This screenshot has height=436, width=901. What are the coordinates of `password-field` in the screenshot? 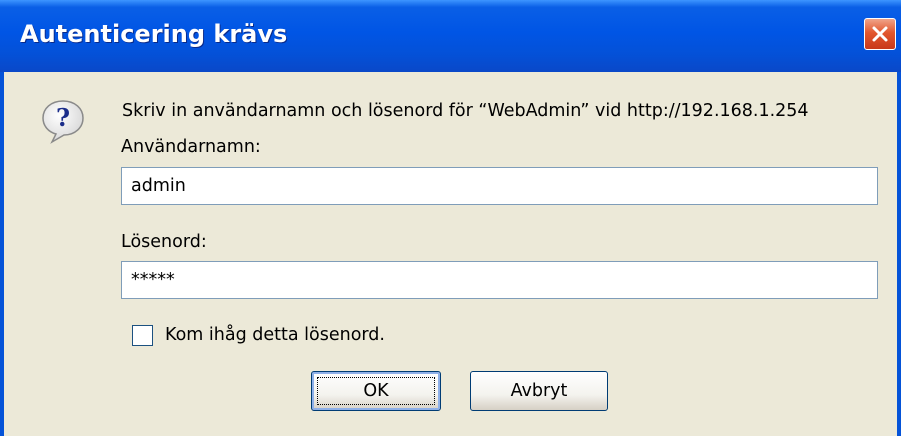 It's located at (499, 280).